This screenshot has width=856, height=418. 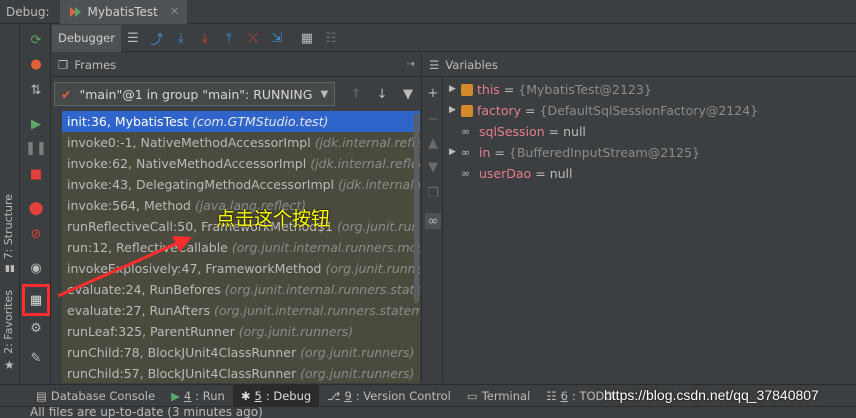 I want to click on todo-icon: ☷, so click(x=551, y=395).